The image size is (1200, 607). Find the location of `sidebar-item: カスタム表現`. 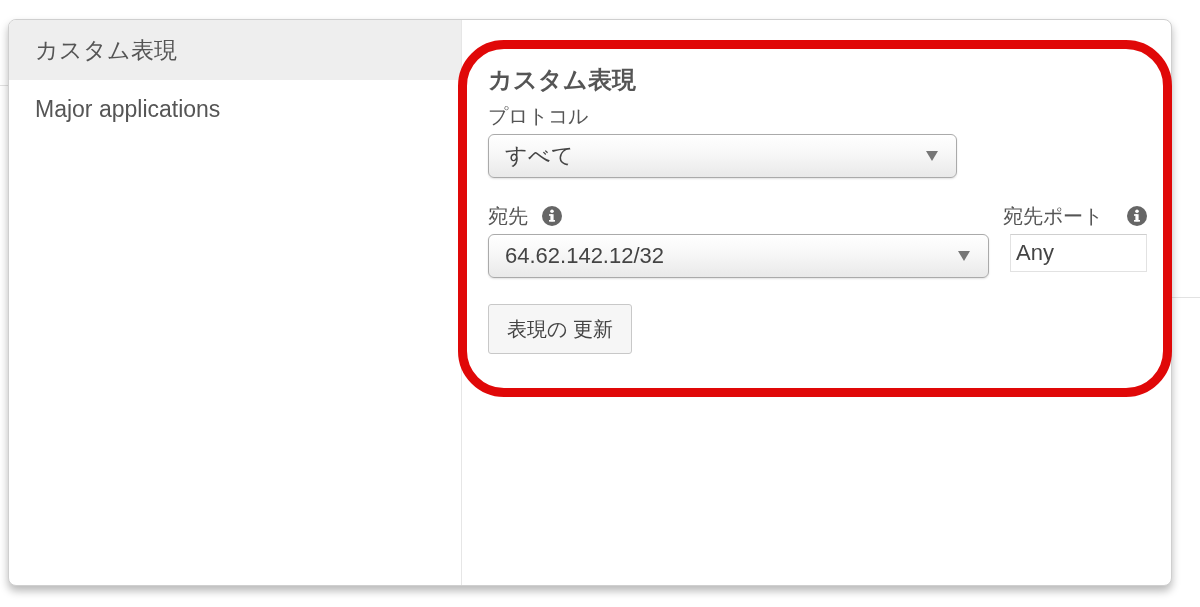

sidebar-item: カスタム表現 is located at coordinates (235, 50).